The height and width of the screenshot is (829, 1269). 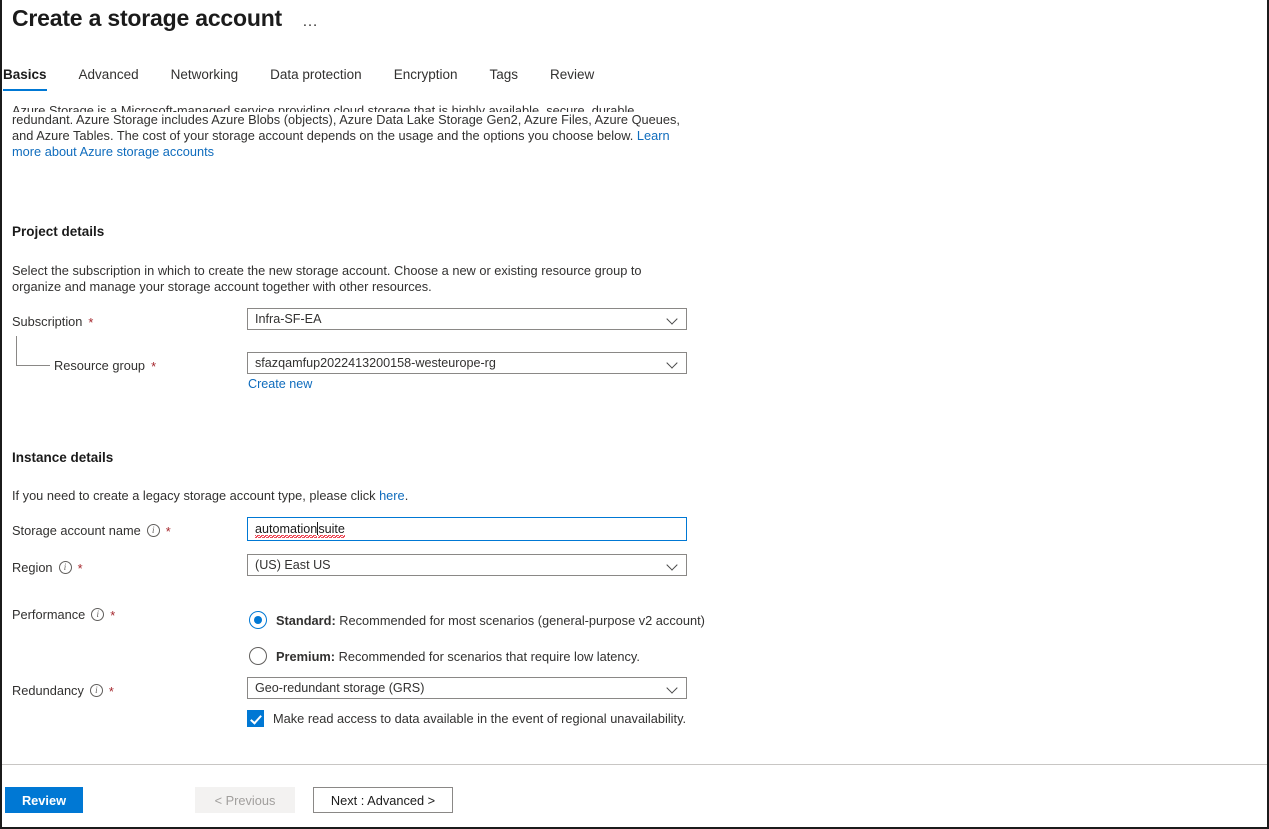 I want to click on tab-basics: Basics, so click(x=33, y=77).